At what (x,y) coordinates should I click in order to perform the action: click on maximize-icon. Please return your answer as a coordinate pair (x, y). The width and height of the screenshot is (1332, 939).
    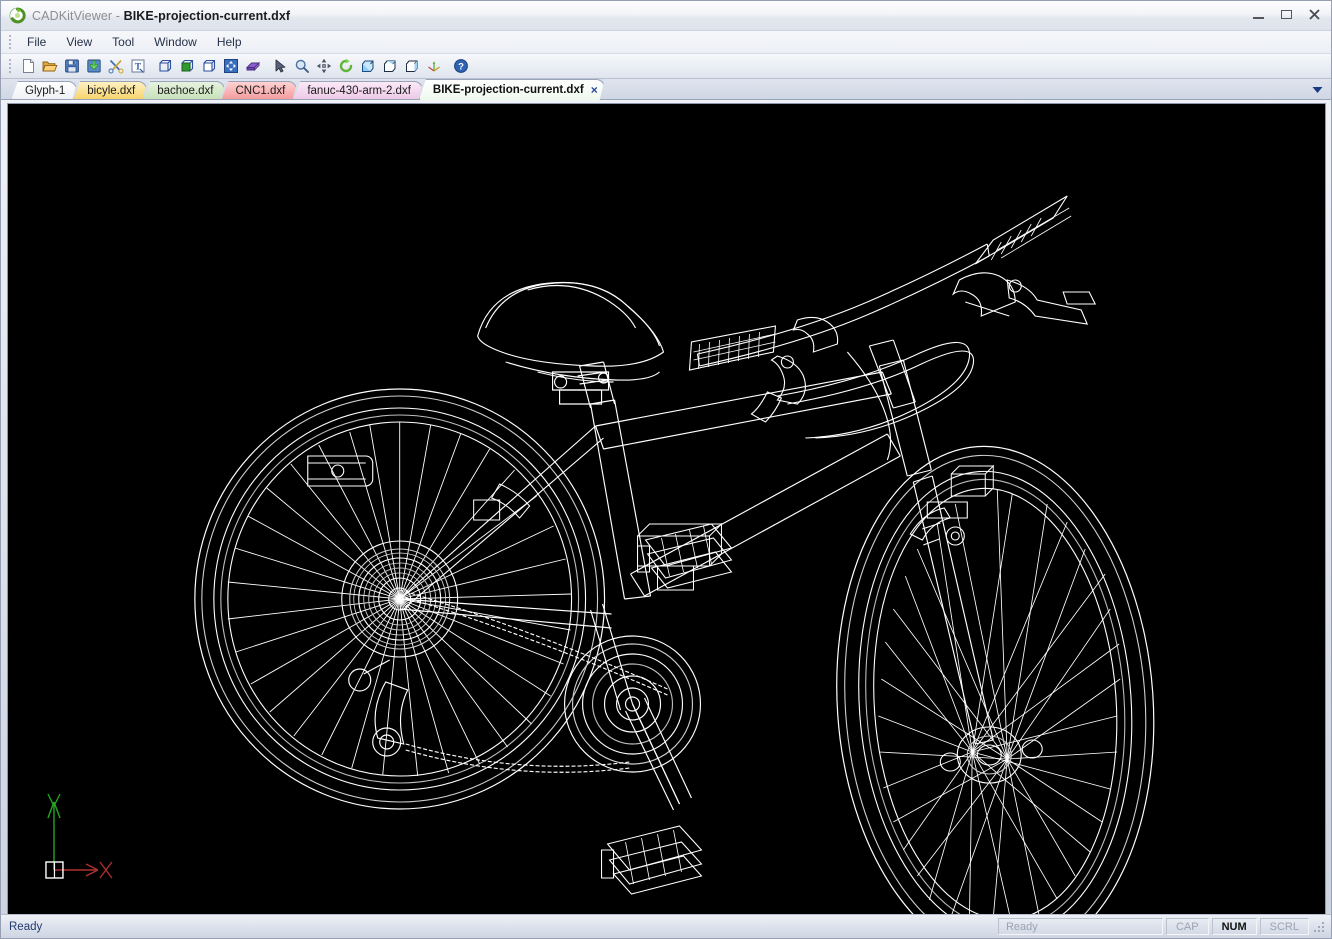
    Looking at the image, I should click on (1286, 14).